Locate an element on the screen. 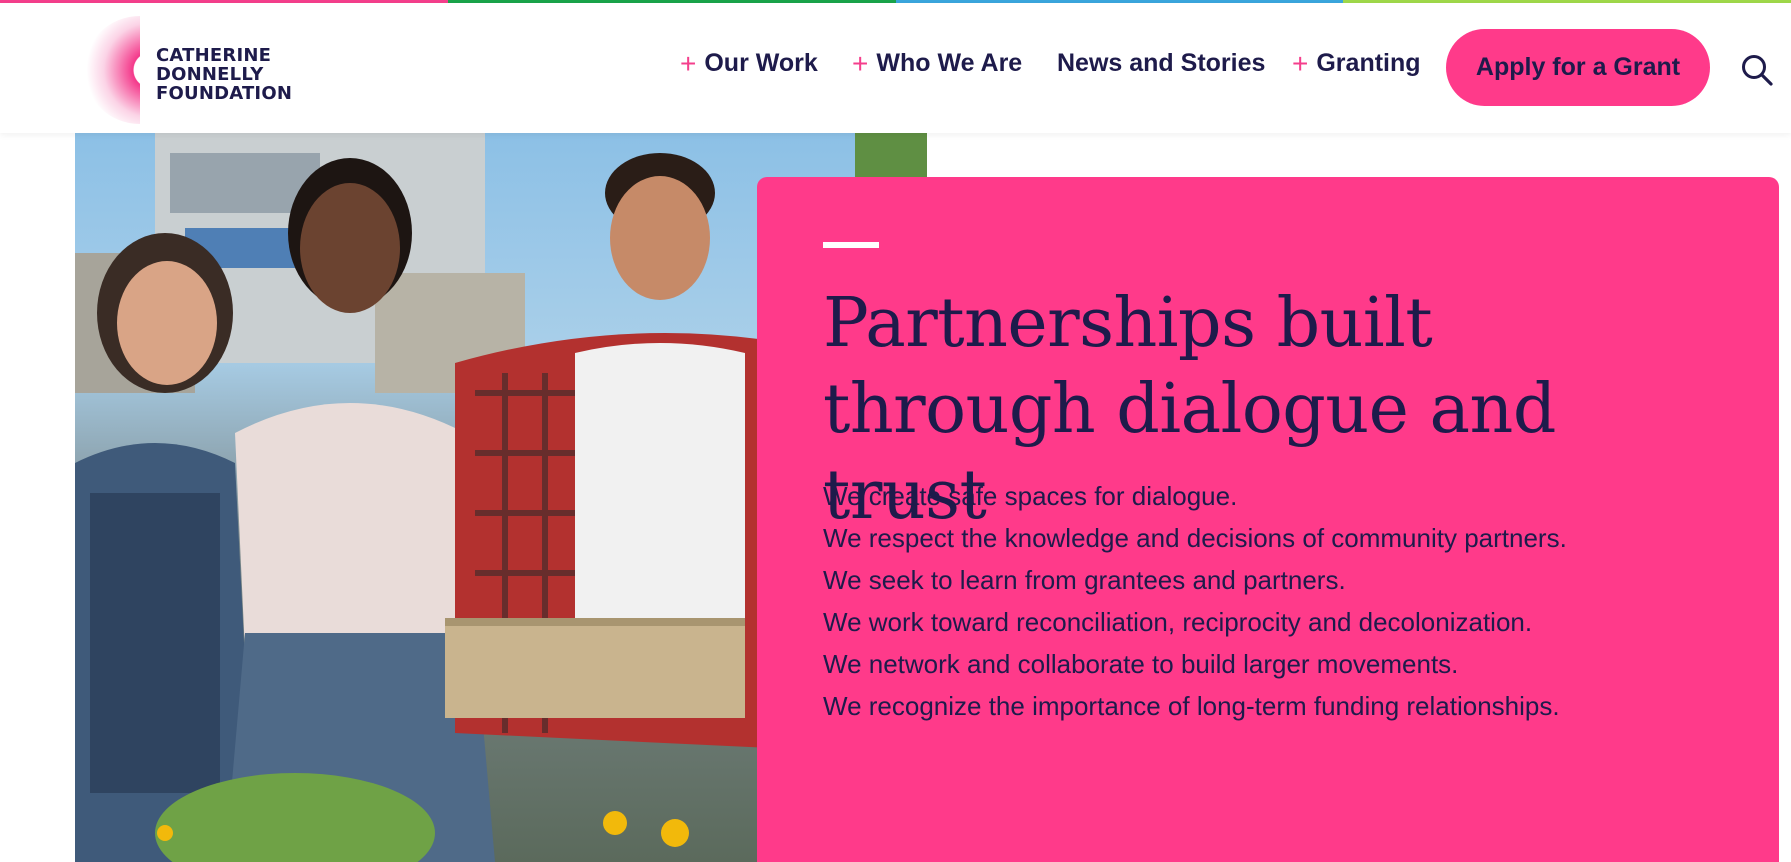  foundation-logo: CATHERINE DONNELLY FOUNDATION is located at coordinates (204, 70).